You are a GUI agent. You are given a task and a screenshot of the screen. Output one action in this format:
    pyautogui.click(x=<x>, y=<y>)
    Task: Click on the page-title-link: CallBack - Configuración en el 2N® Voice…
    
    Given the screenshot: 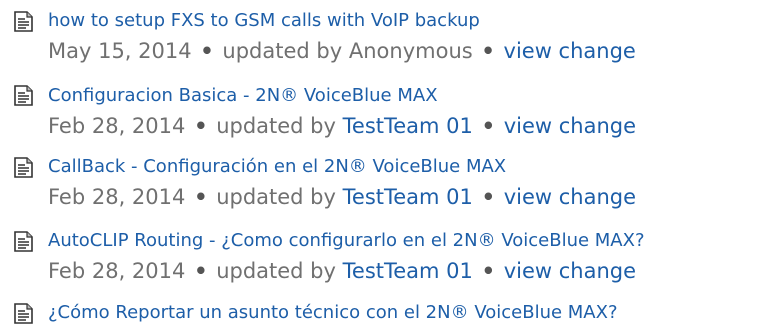 What is the action you would take?
    pyautogui.click(x=277, y=167)
    